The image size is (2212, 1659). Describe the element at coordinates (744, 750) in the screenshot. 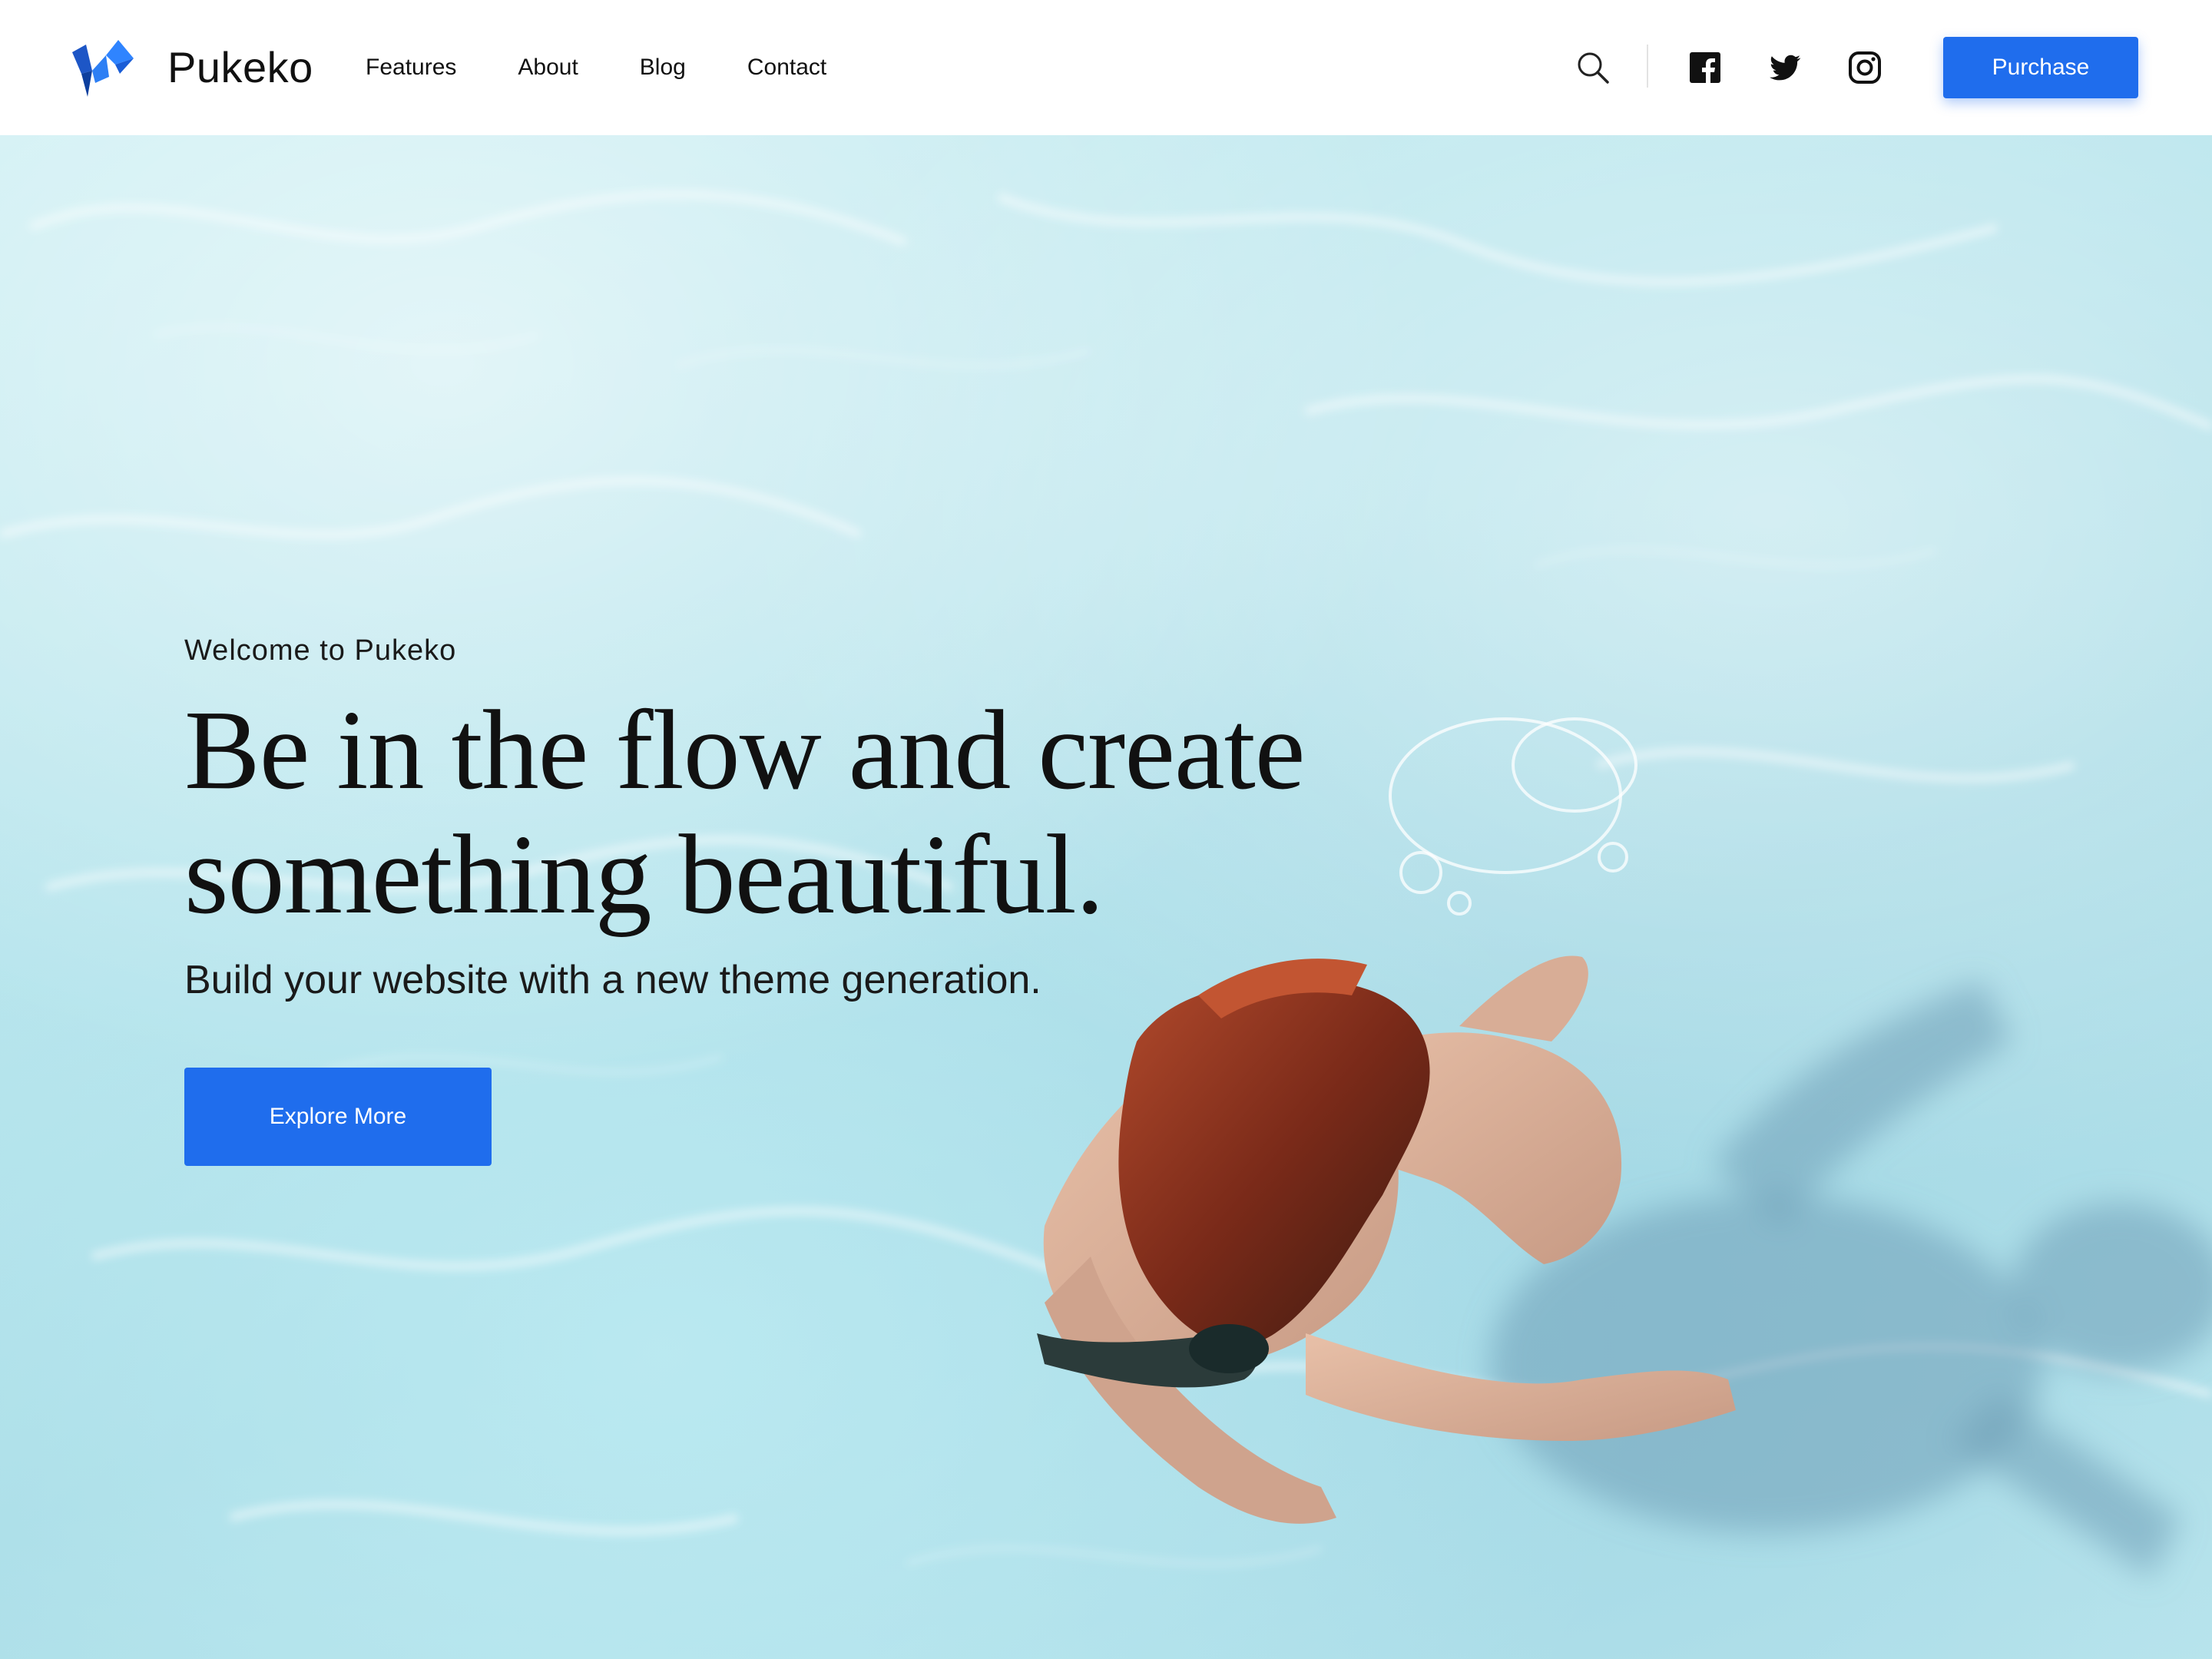

I see `hero-headline-line1: Be in the flow and create` at that location.